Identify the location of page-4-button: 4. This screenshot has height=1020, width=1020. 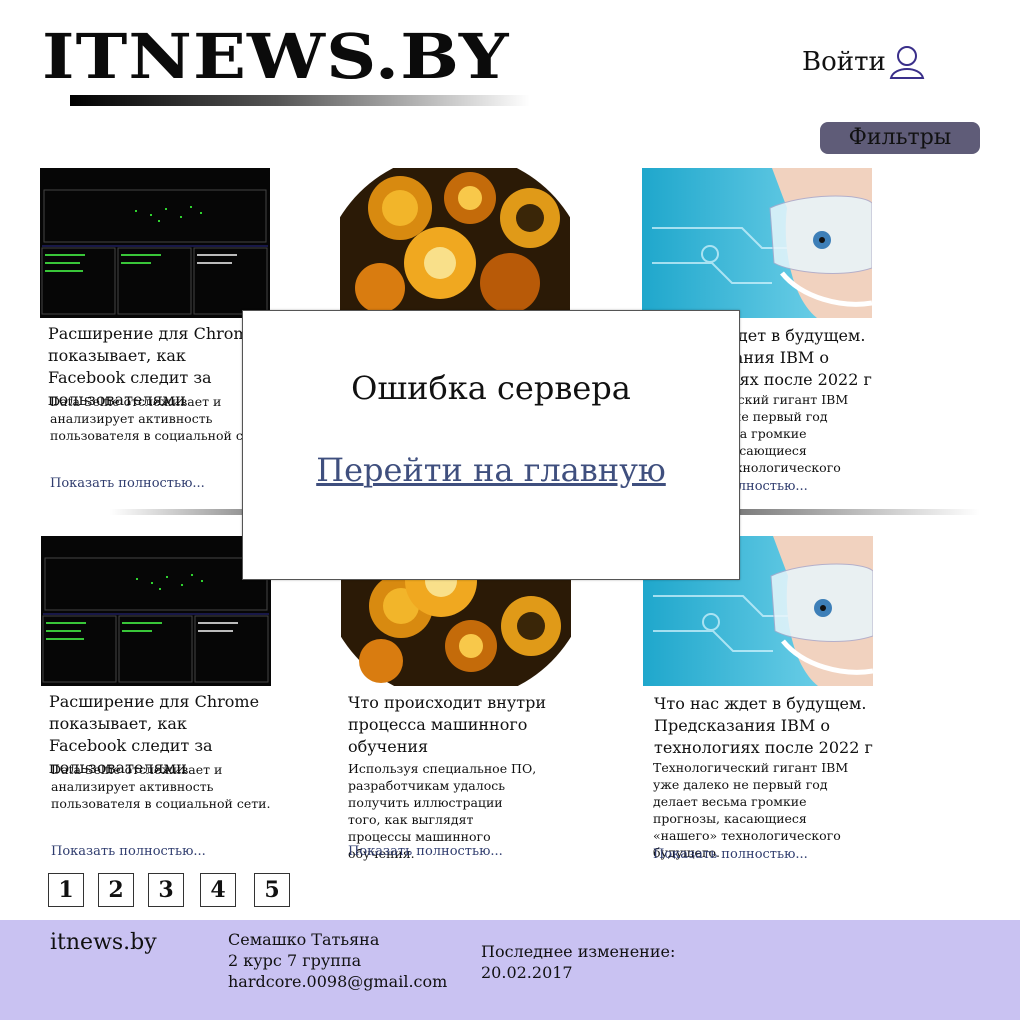
(218, 890).